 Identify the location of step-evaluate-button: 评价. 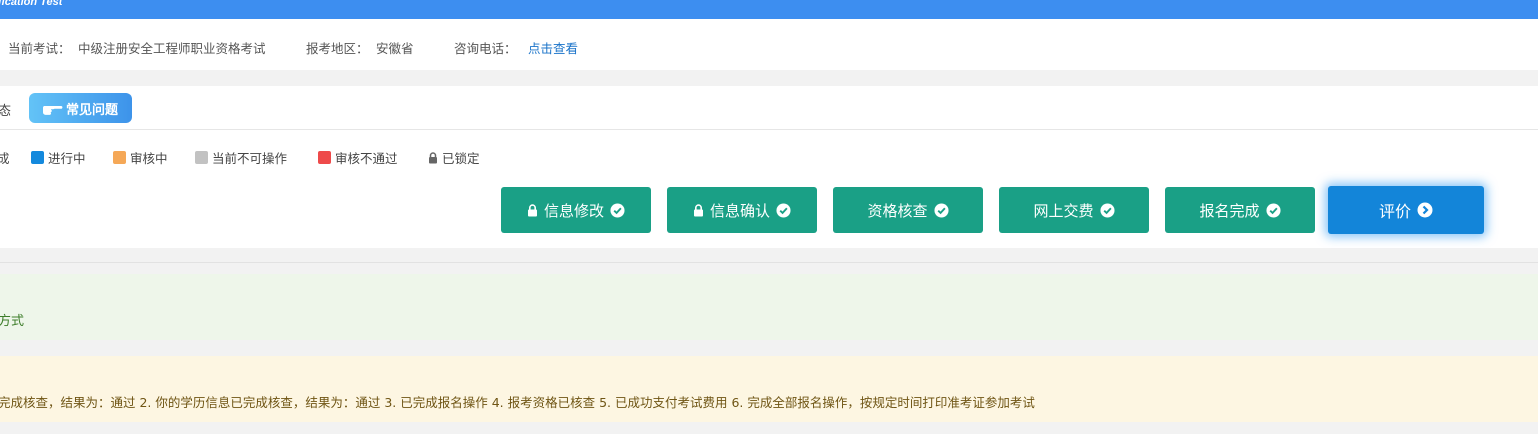
(1406, 210).